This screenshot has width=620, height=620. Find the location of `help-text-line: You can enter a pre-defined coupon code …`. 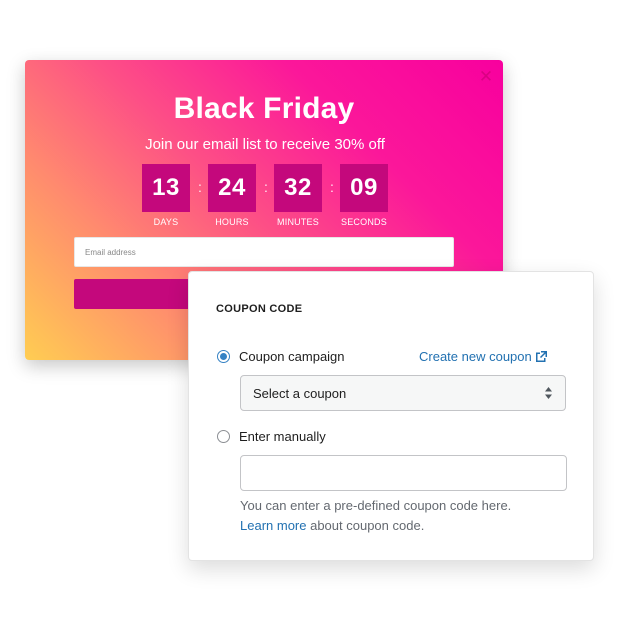

help-text-line: You can enter a pre-defined coupon code … is located at coordinates (376, 505).